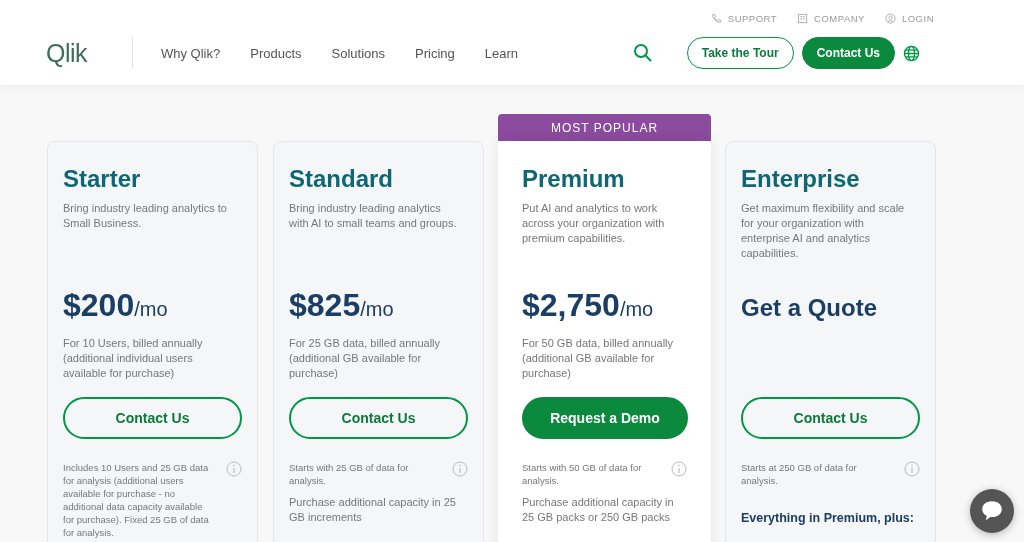 This screenshot has width=1024, height=542. I want to click on capacity-note: Purchase additional capacity in 25 GB increments, so click(373, 510).